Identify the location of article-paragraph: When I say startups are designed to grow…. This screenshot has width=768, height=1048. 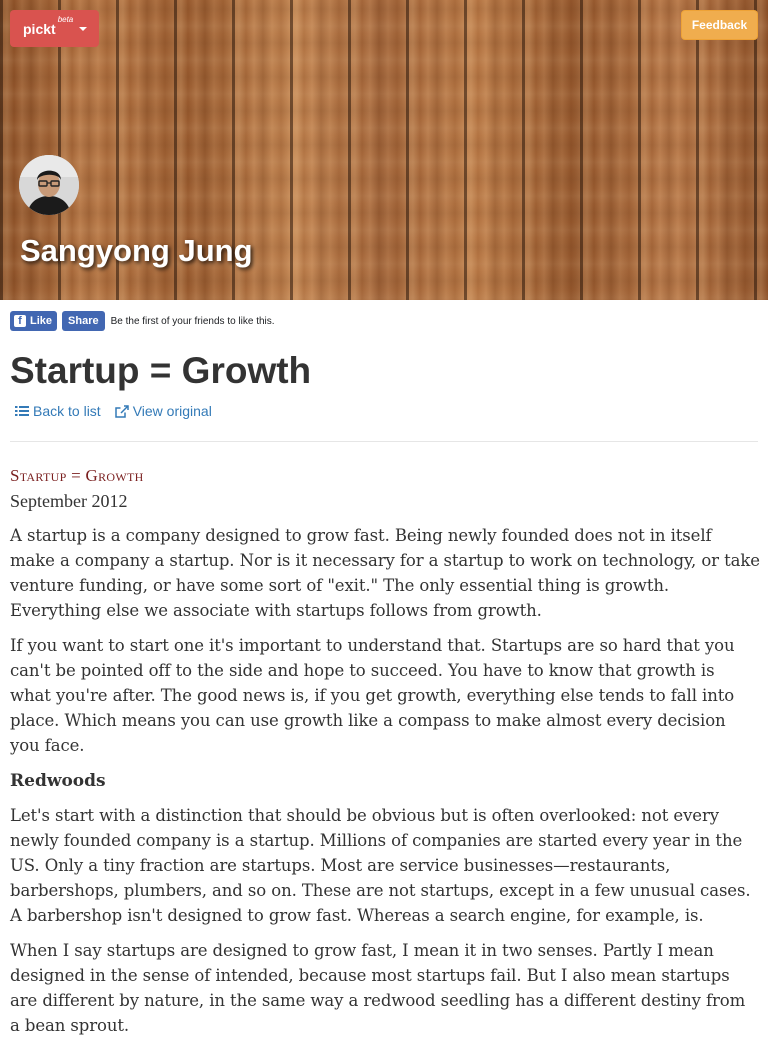
(378, 988).